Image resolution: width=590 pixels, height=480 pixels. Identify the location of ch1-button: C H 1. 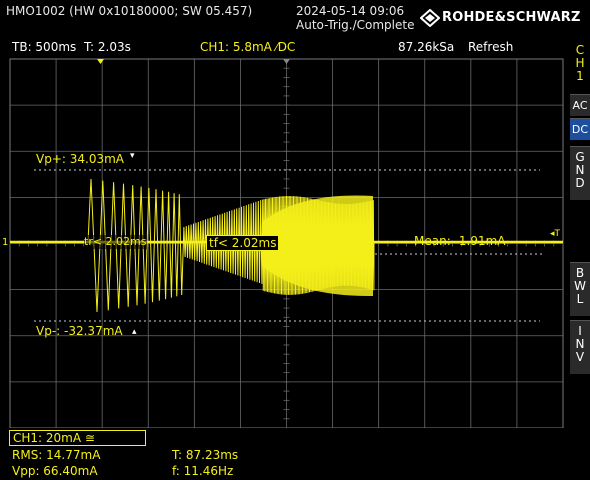
(580, 65).